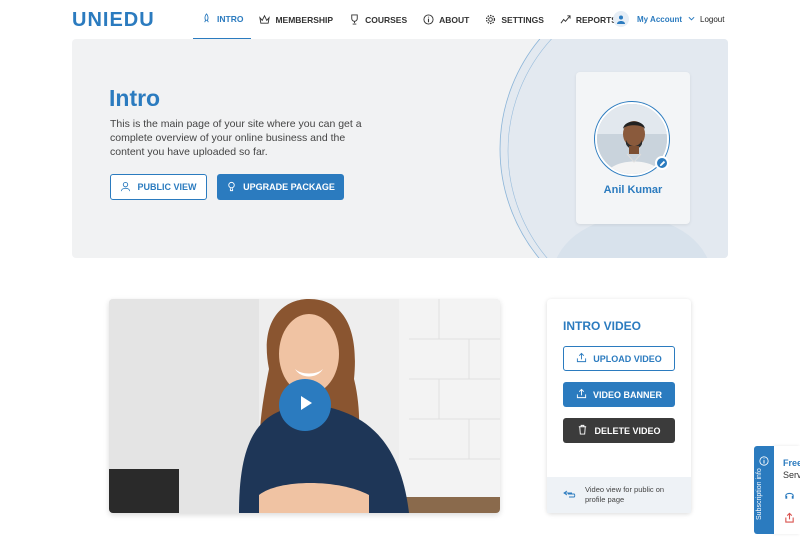 This screenshot has width=800, height=544. What do you see at coordinates (791, 463) in the screenshot?
I see `peek-text-free: Free` at bounding box center [791, 463].